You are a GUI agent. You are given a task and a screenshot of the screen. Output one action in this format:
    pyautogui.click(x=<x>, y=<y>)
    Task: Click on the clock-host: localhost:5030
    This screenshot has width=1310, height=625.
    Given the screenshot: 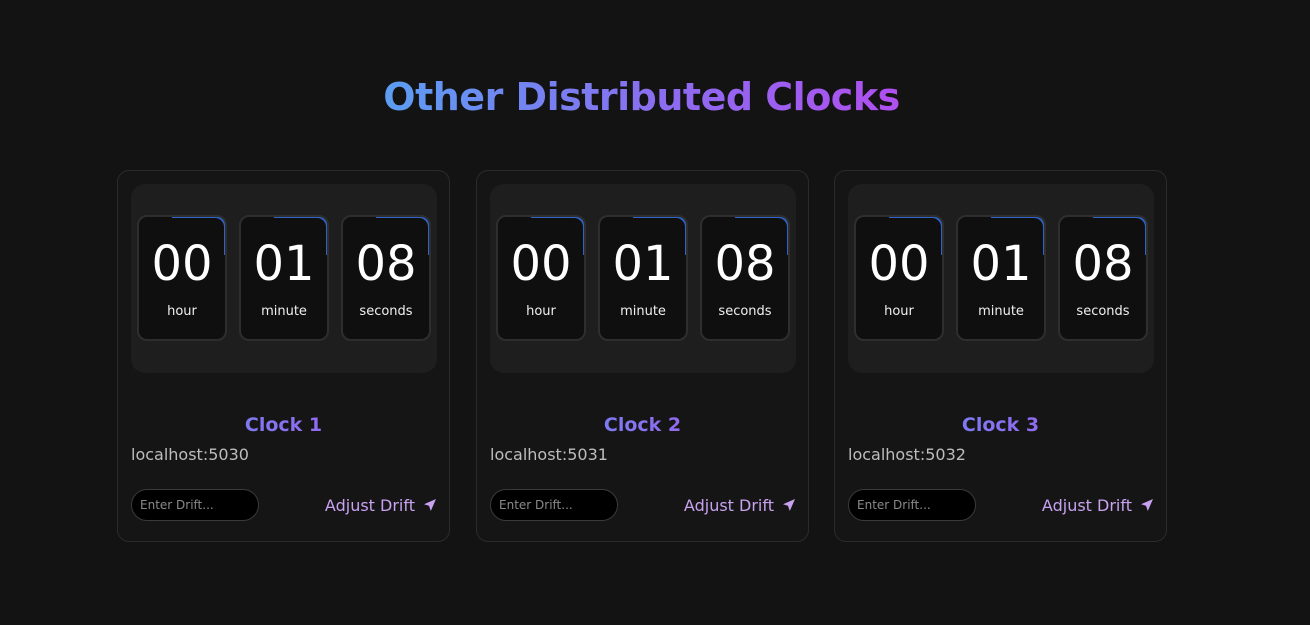 What is the action you would take?
    pyautogui.click(x=190, y=454)
    